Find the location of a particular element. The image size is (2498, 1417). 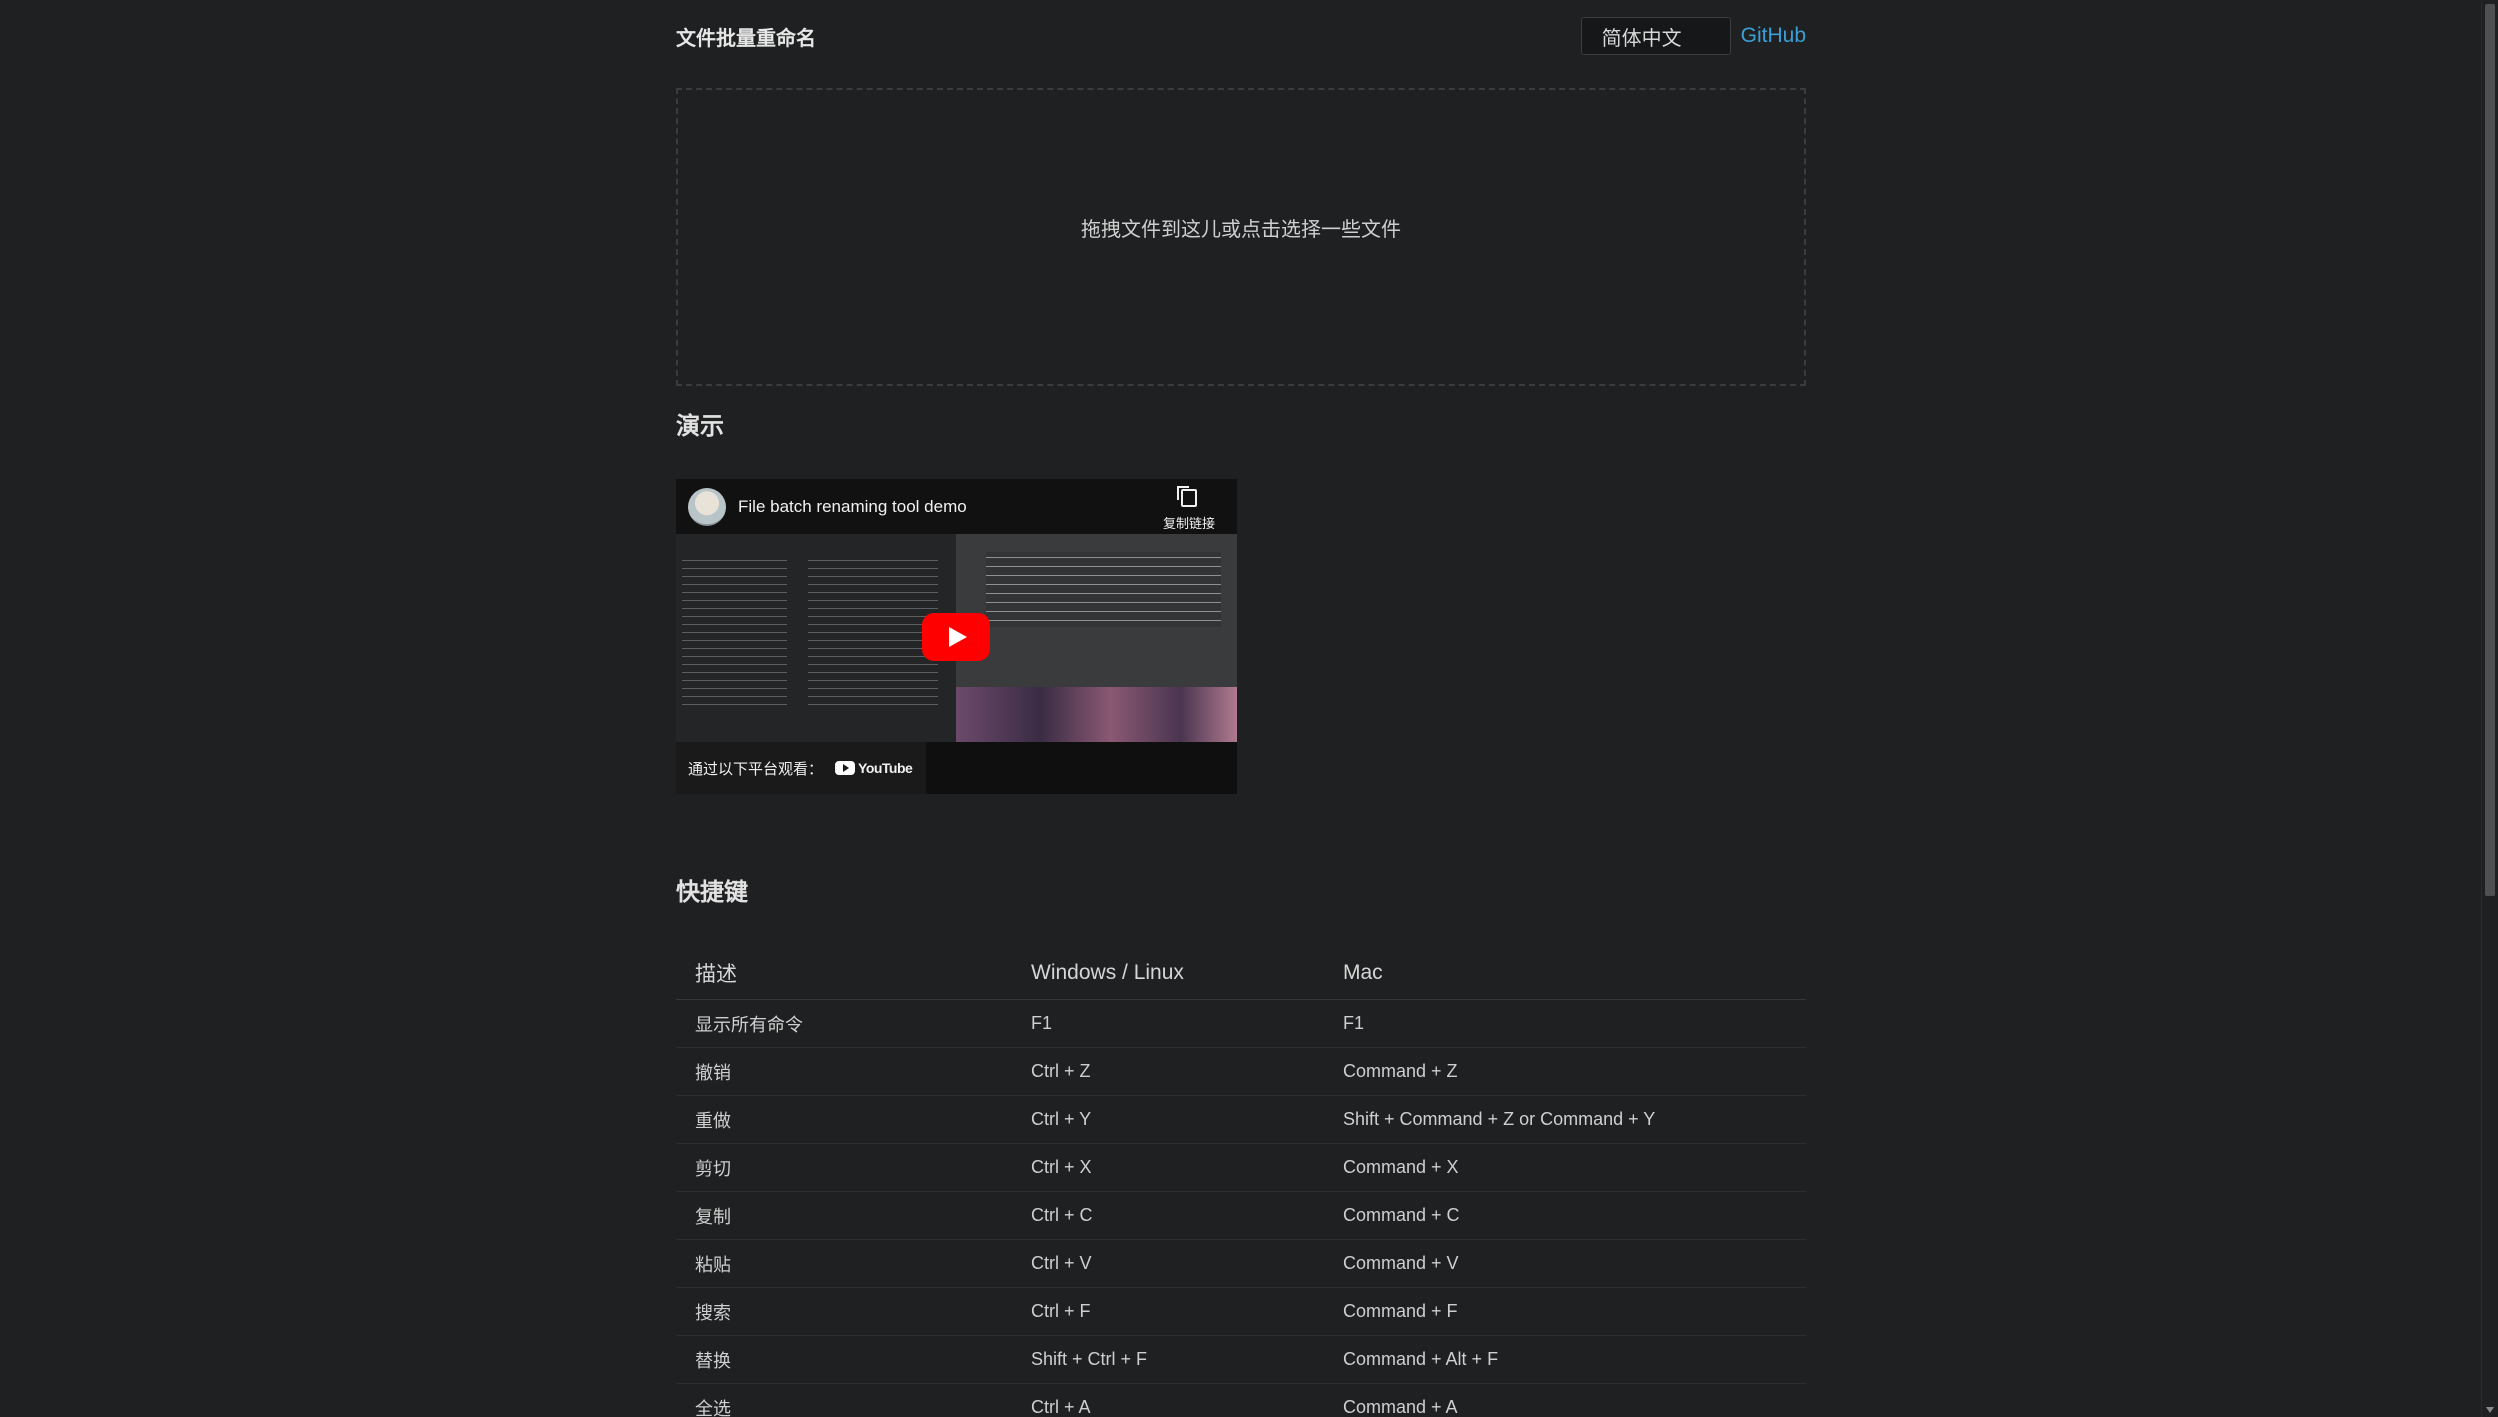

shortcut-windows-linux: Ctrl + V is located at coordinates (1061, 1263).